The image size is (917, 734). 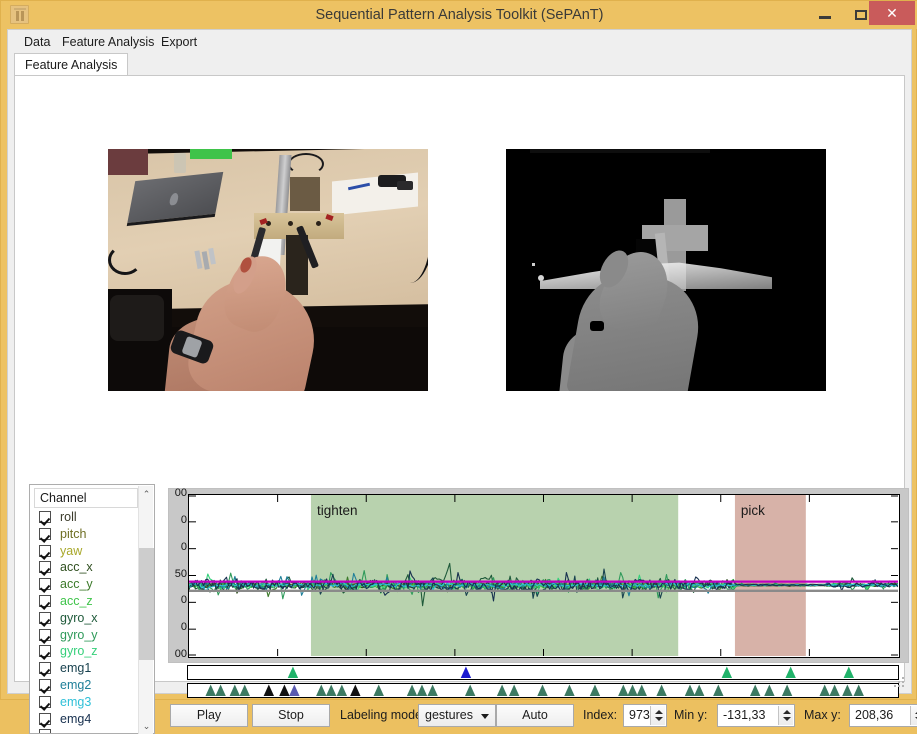 I want to click on channel-label-emg3: emg3, so click(x=76, y=701).